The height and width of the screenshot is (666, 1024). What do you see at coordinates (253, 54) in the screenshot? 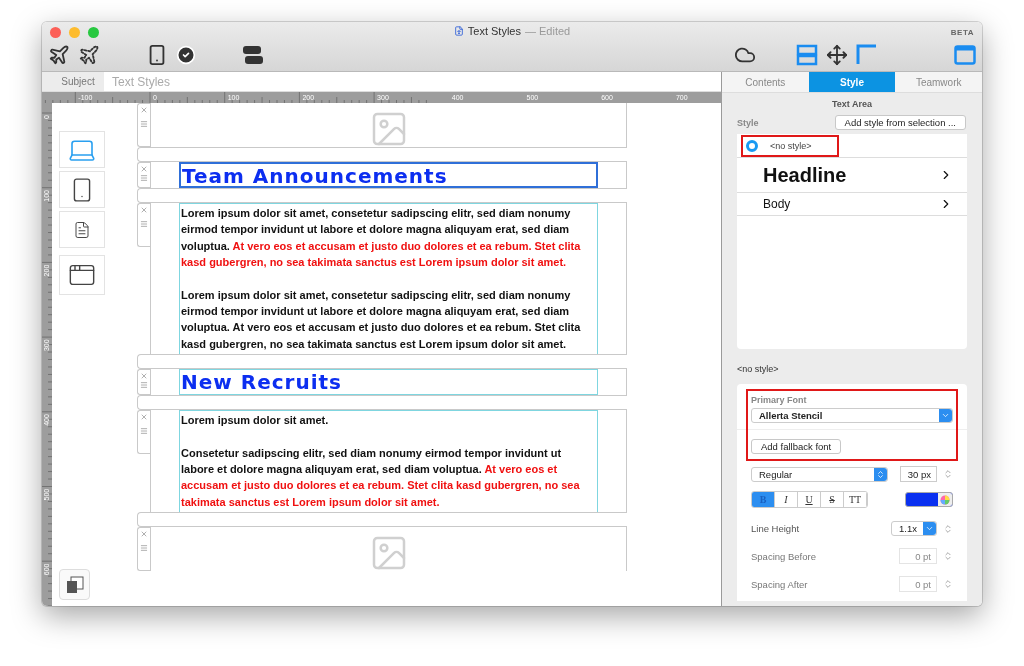
I see `chat-bubbles-icon` at bounding box center [253, 54].